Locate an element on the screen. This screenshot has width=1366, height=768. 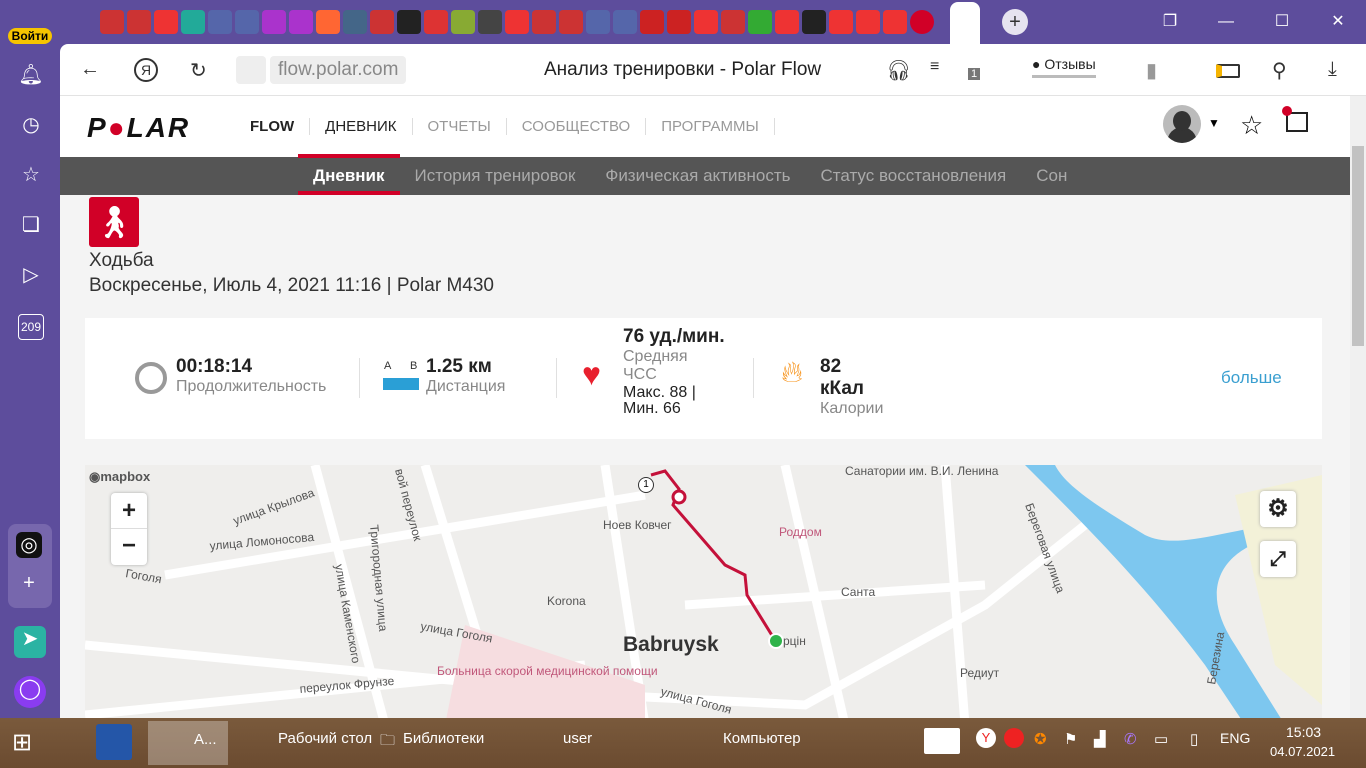
subnav-history: История тренировок is located at coordinates (495, 176).